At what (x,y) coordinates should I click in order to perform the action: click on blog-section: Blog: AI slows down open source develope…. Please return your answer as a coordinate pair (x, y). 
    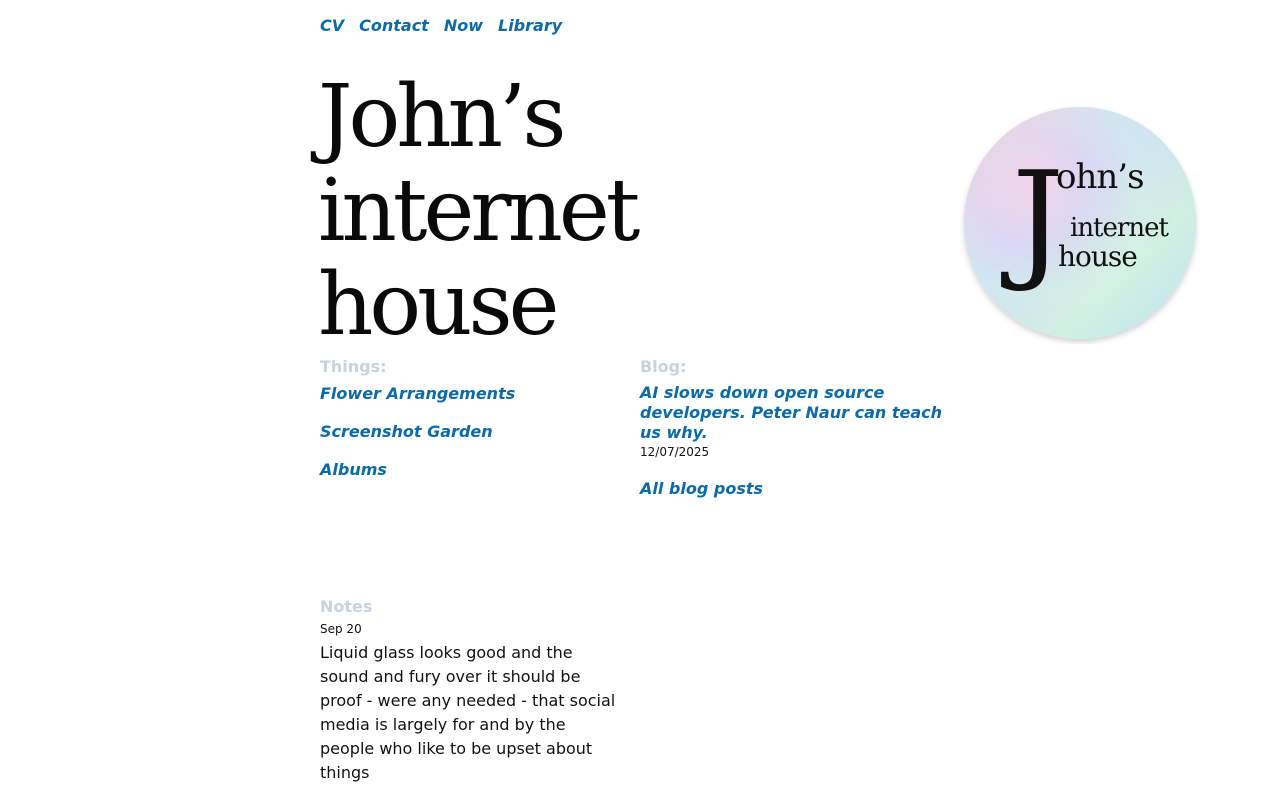
    Looking at the image, I should click on (795, 428).